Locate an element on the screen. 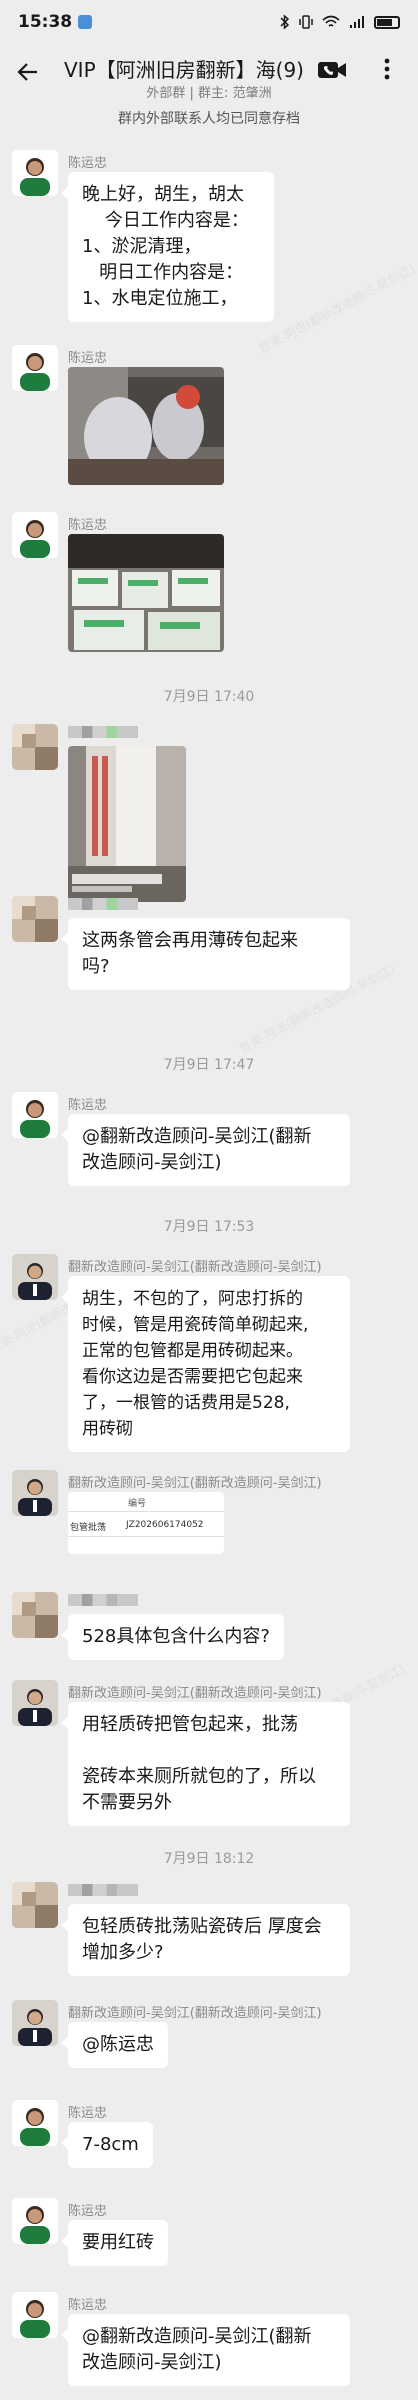 This screenshot has height=2400, width=418. timestamp: 7月9日 17:47 is located at coordinates (209, 1065).